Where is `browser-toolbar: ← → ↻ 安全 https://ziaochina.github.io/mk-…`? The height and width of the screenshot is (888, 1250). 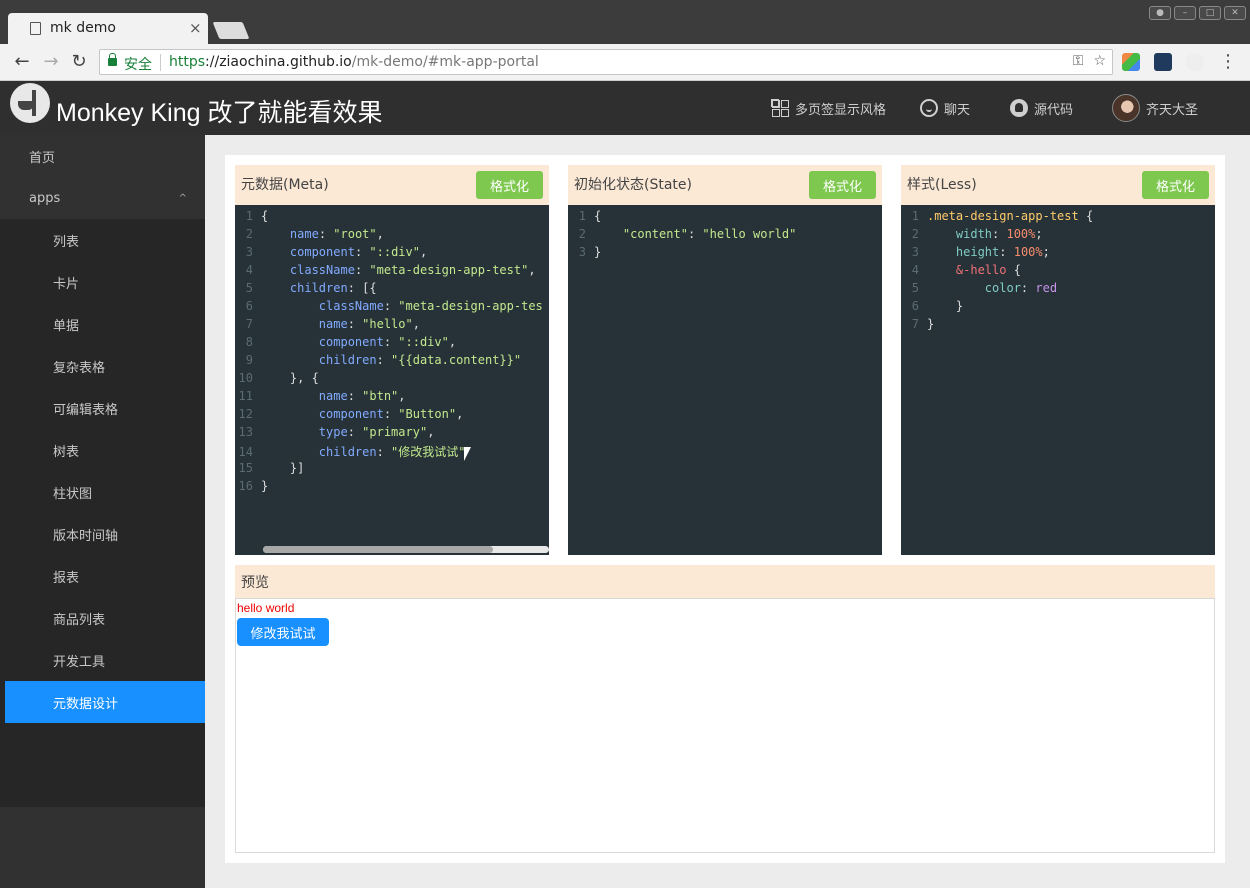
browser-toolbar: ← → ↻ 安全 https://ziaochina.github.io/mk-… is located at coordinates (625, 62).